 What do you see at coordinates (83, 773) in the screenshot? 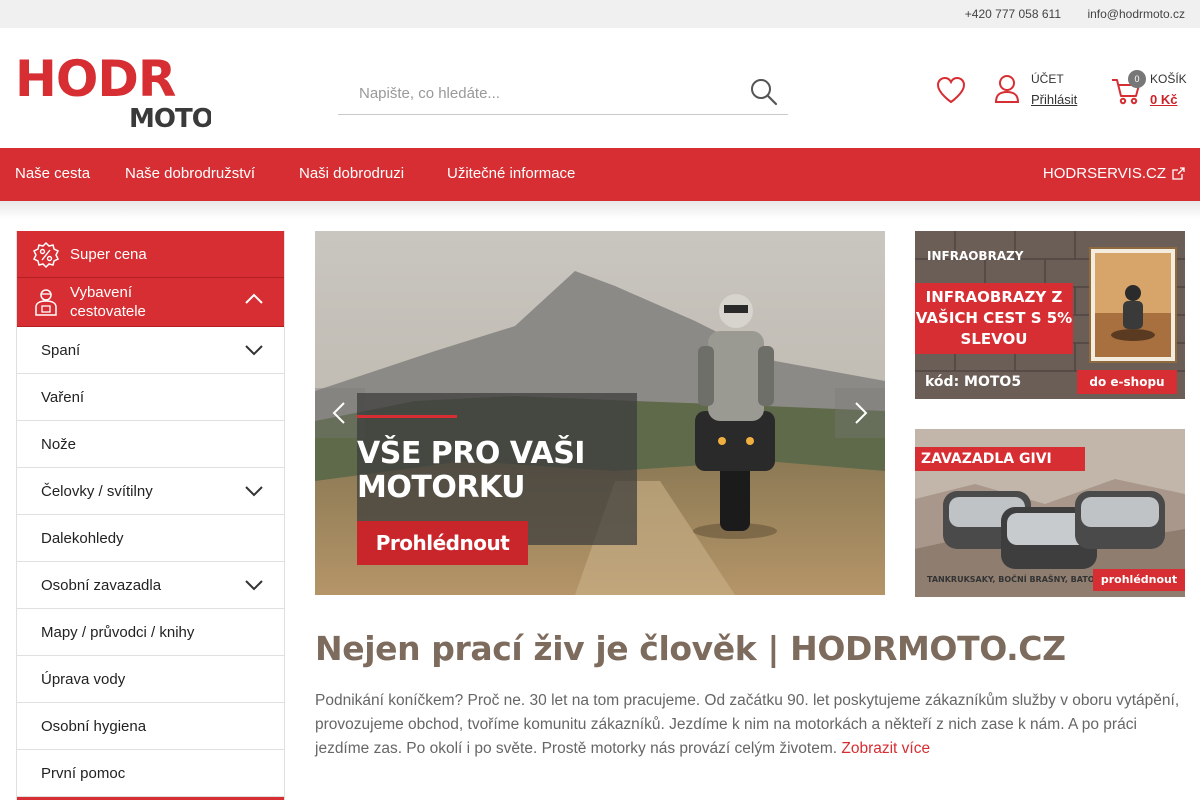
I see `subcategory-label: První pomoc` at bounding box center [83, 773].